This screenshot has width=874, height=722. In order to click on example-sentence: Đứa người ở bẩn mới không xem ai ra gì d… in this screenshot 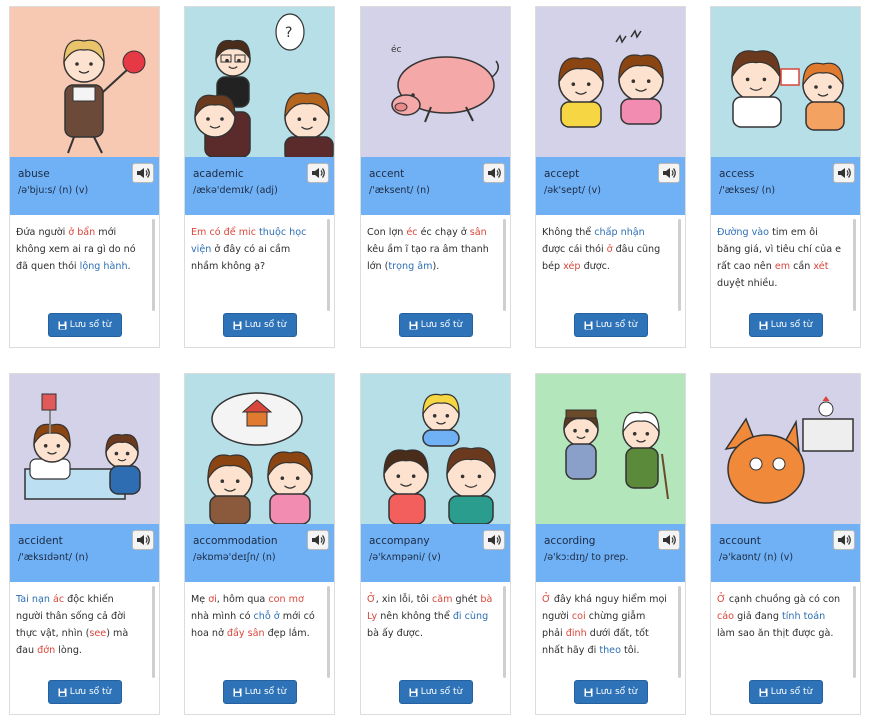, I will do `click(84, 265)`.